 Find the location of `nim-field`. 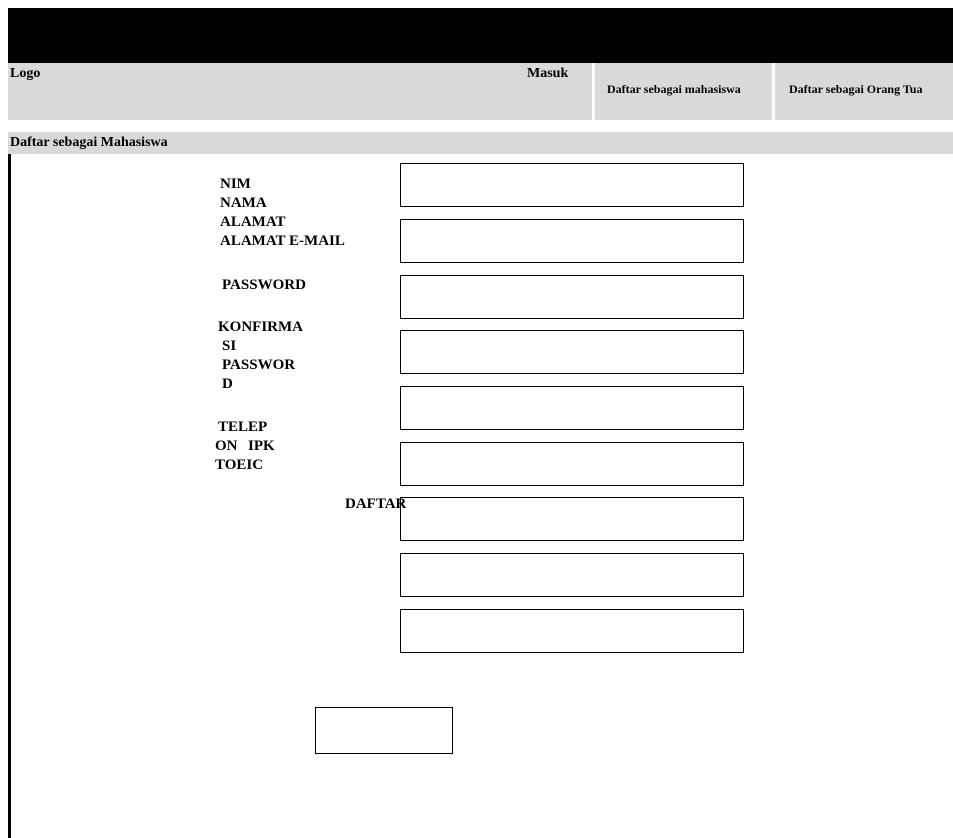

nim-field is located at coordinates (572, 185).